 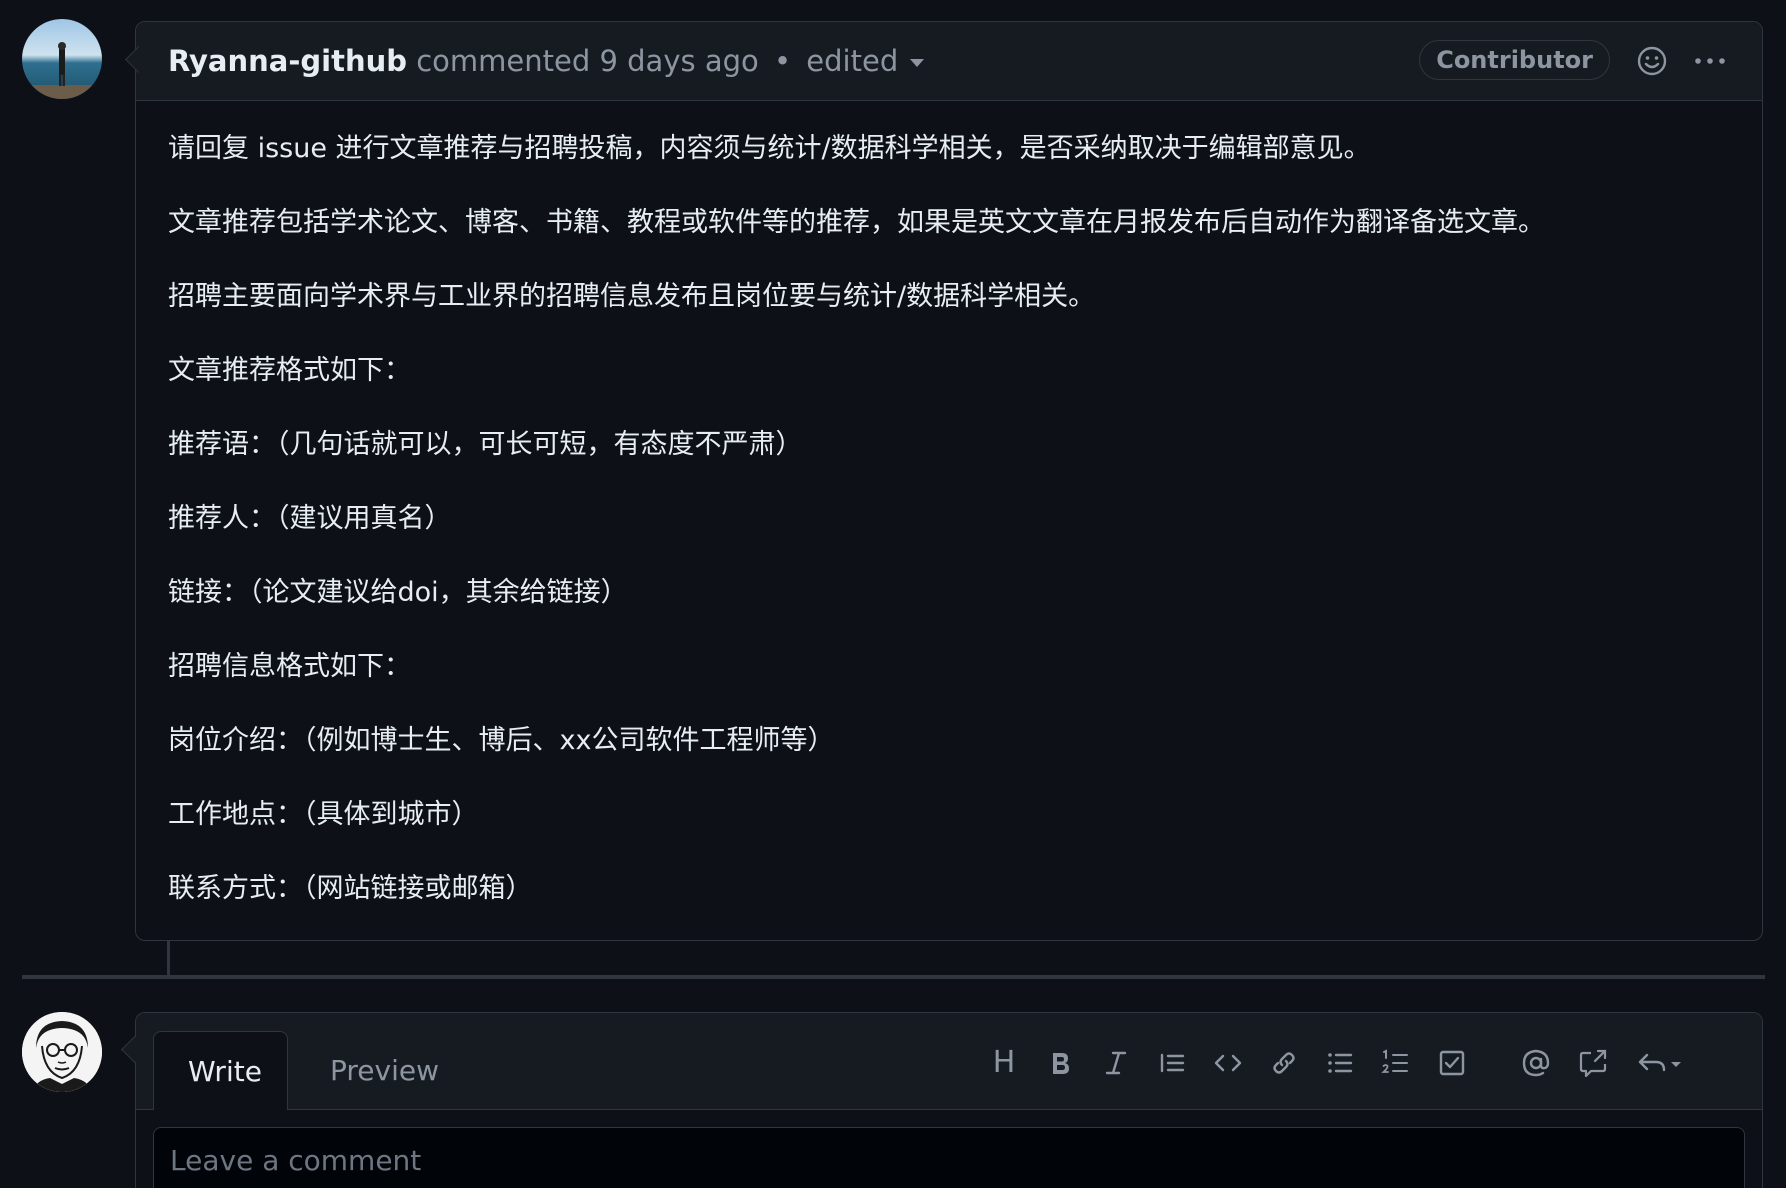 What do you see at coordinates (678, 61) in the screenshot?
I see `comment-timestamp: 9 days ago` at bounding box center [678, 61].